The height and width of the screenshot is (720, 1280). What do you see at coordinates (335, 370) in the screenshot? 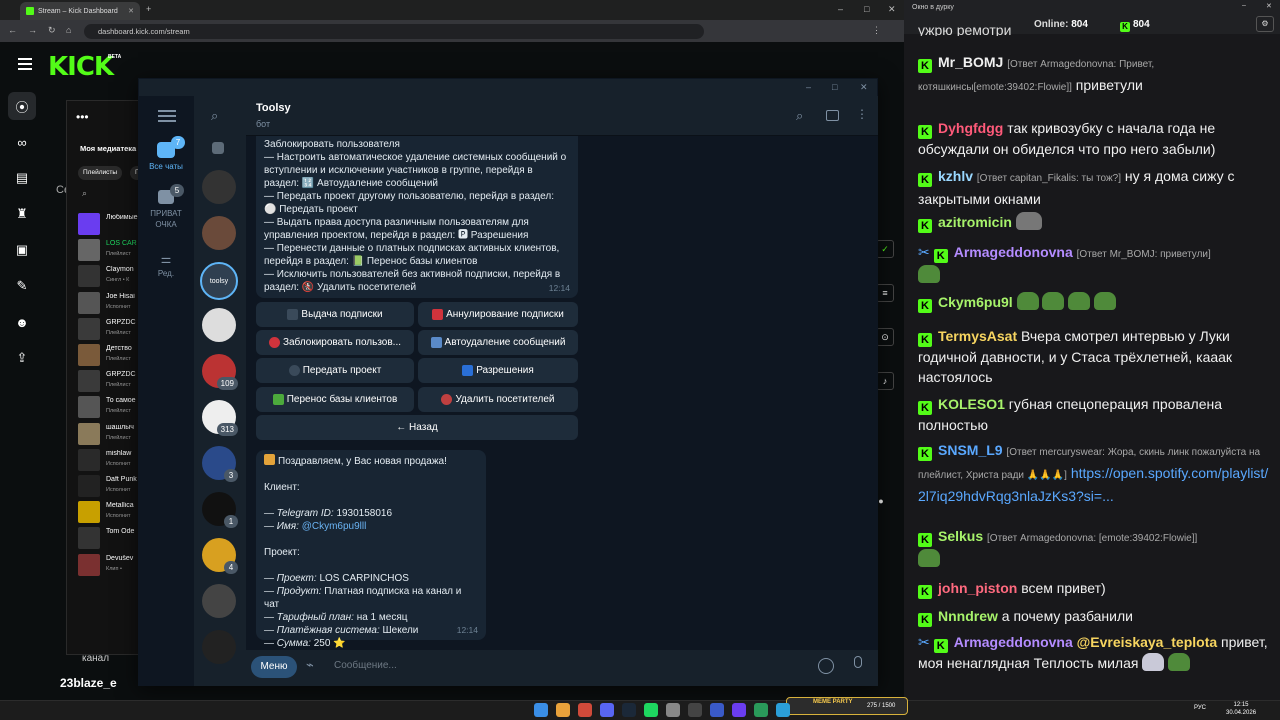
I see `kb-transfer-project: Передать проект` at bounding box center [335, 370].